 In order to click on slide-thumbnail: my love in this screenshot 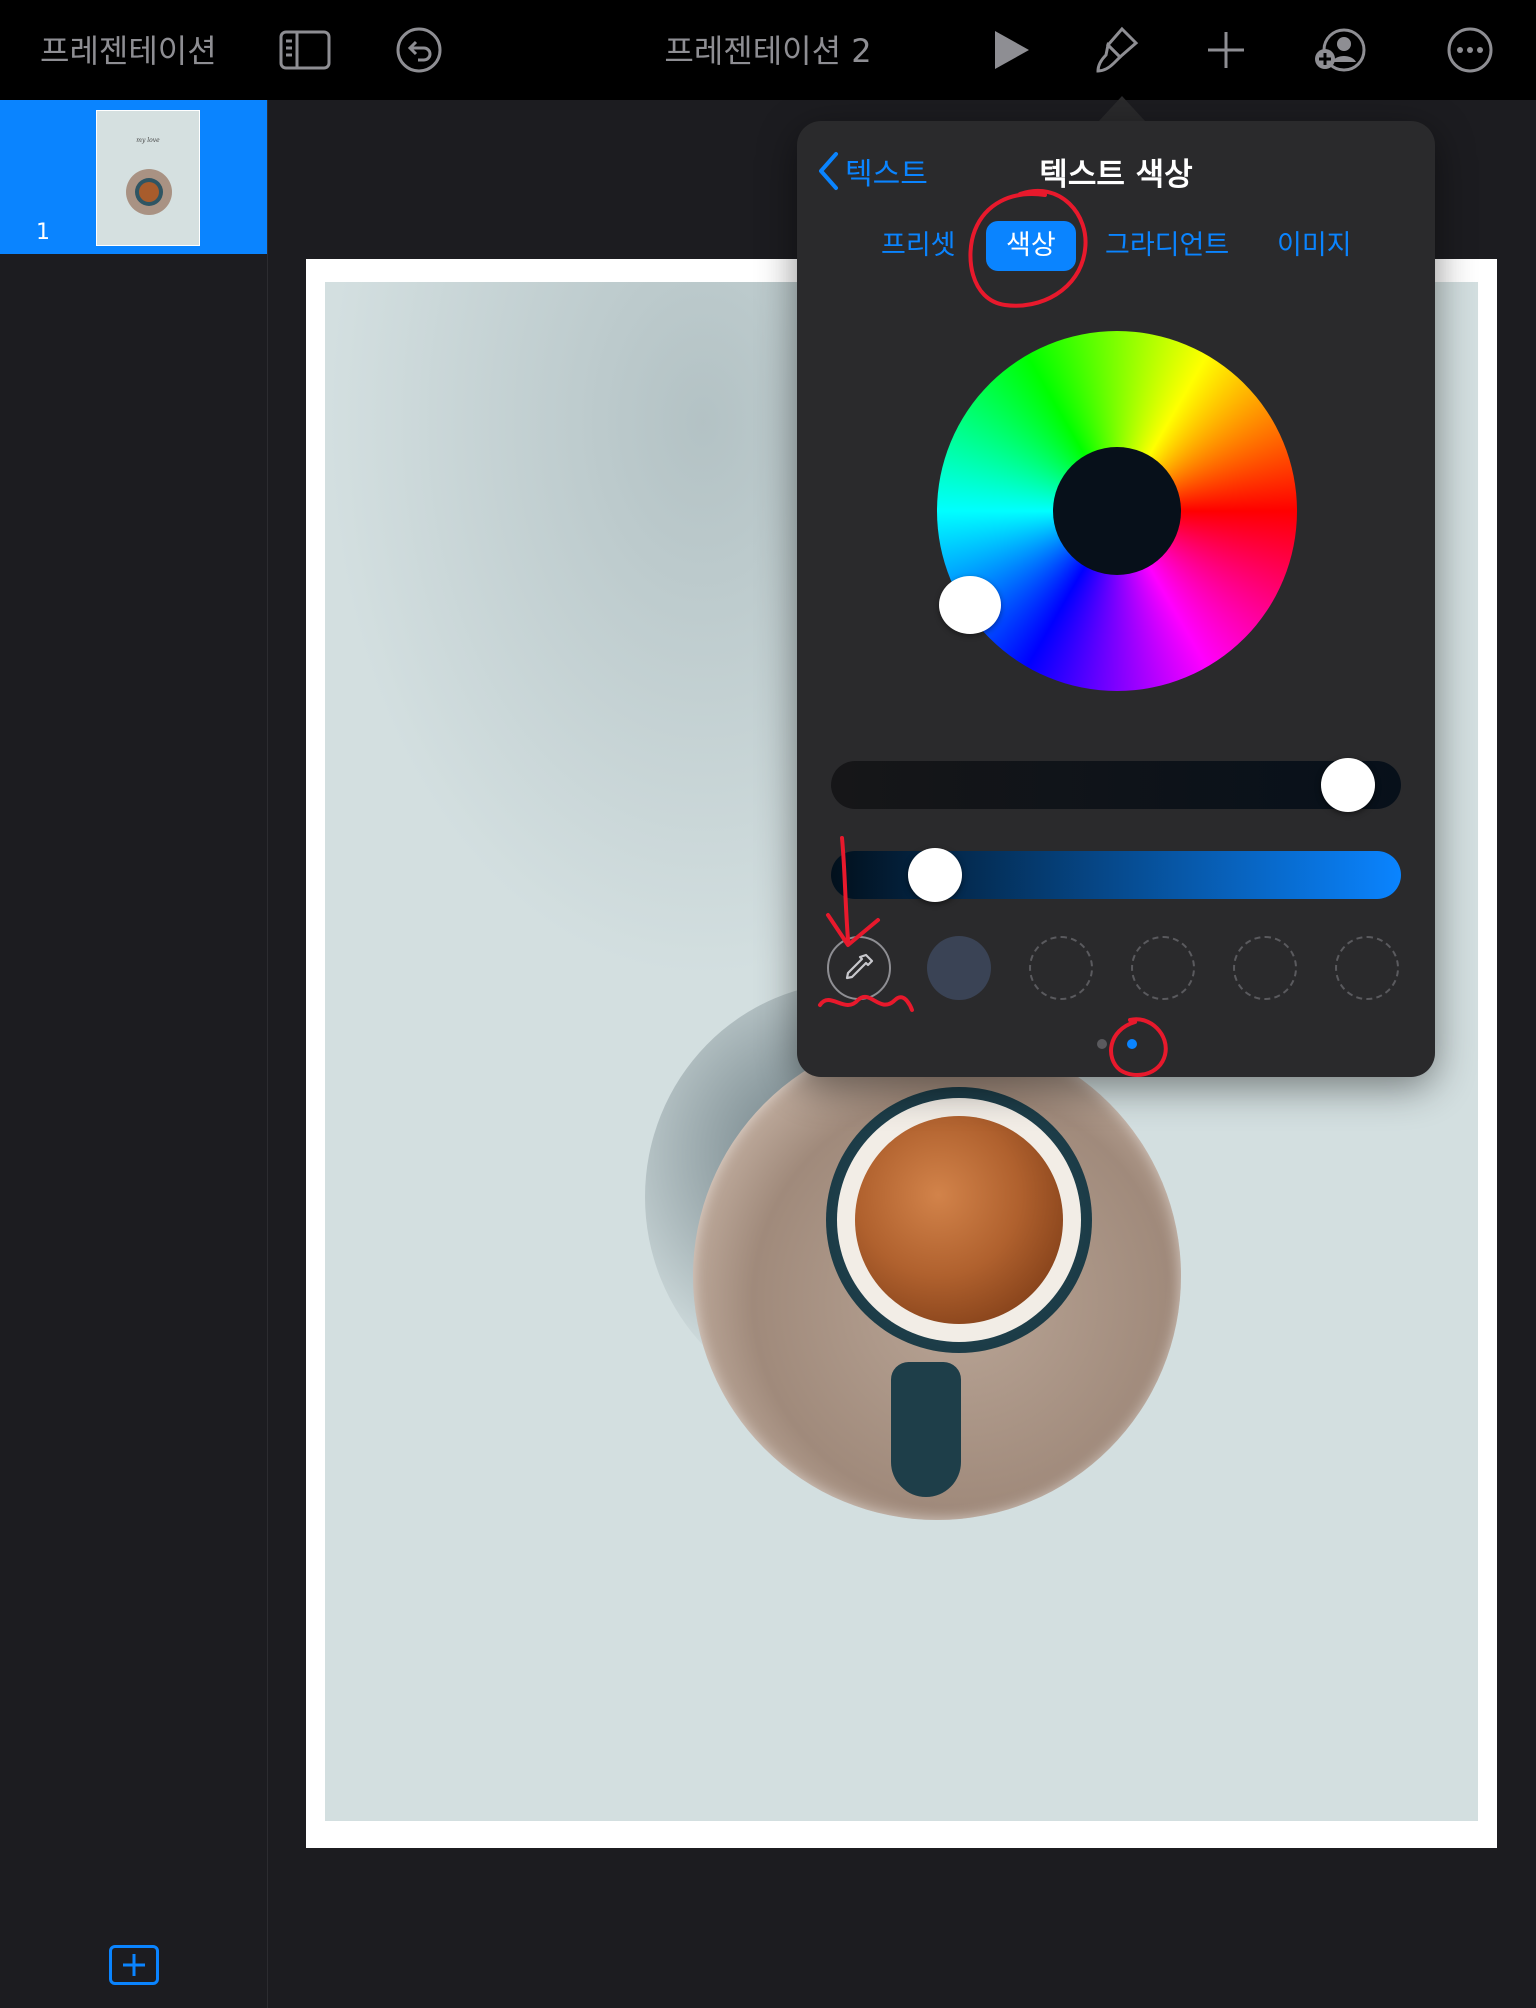, I will do `click(148, 178)`.